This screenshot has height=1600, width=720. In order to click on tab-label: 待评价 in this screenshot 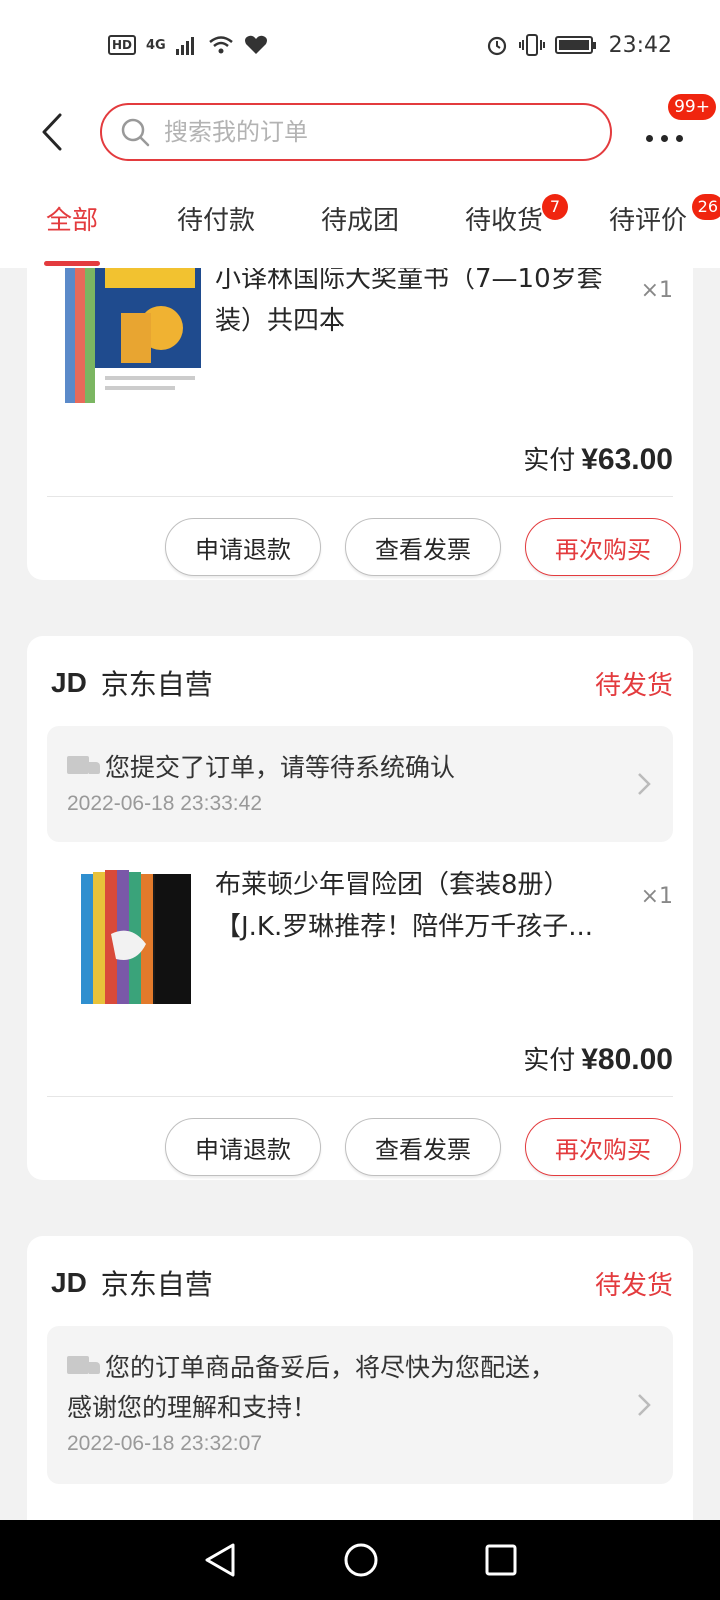, I will do `click(647, 221)`.